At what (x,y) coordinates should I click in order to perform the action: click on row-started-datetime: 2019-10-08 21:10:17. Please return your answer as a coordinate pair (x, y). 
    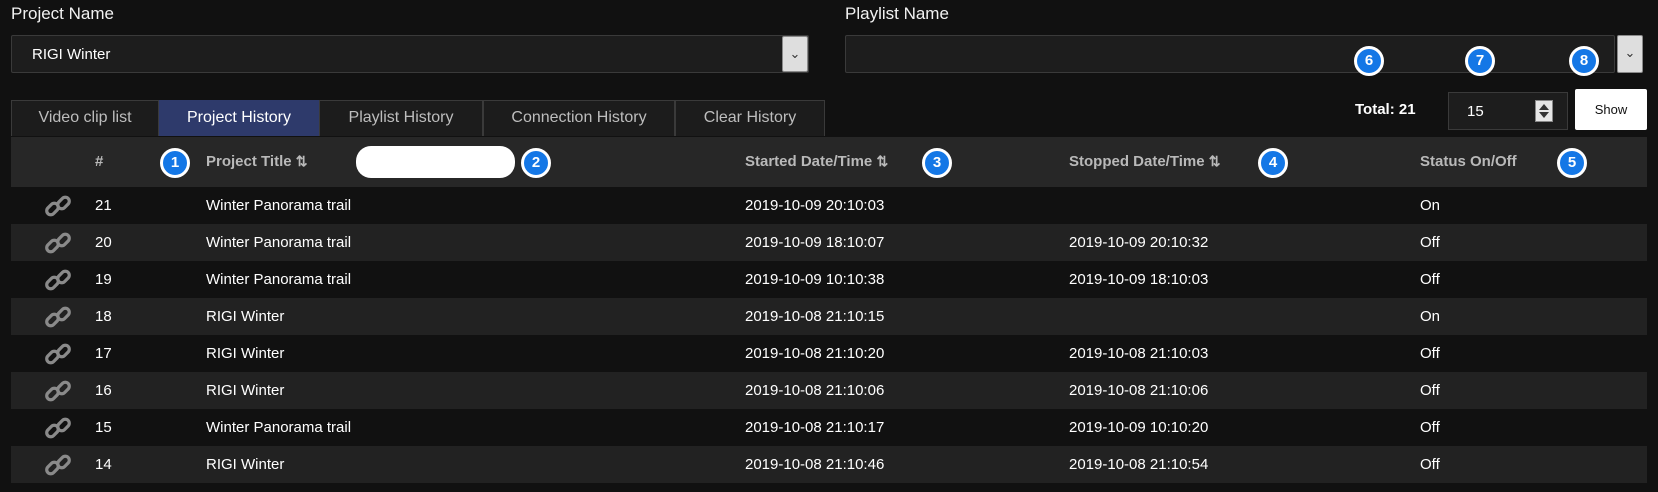
    Looking at the image, I should click on (815, 427).